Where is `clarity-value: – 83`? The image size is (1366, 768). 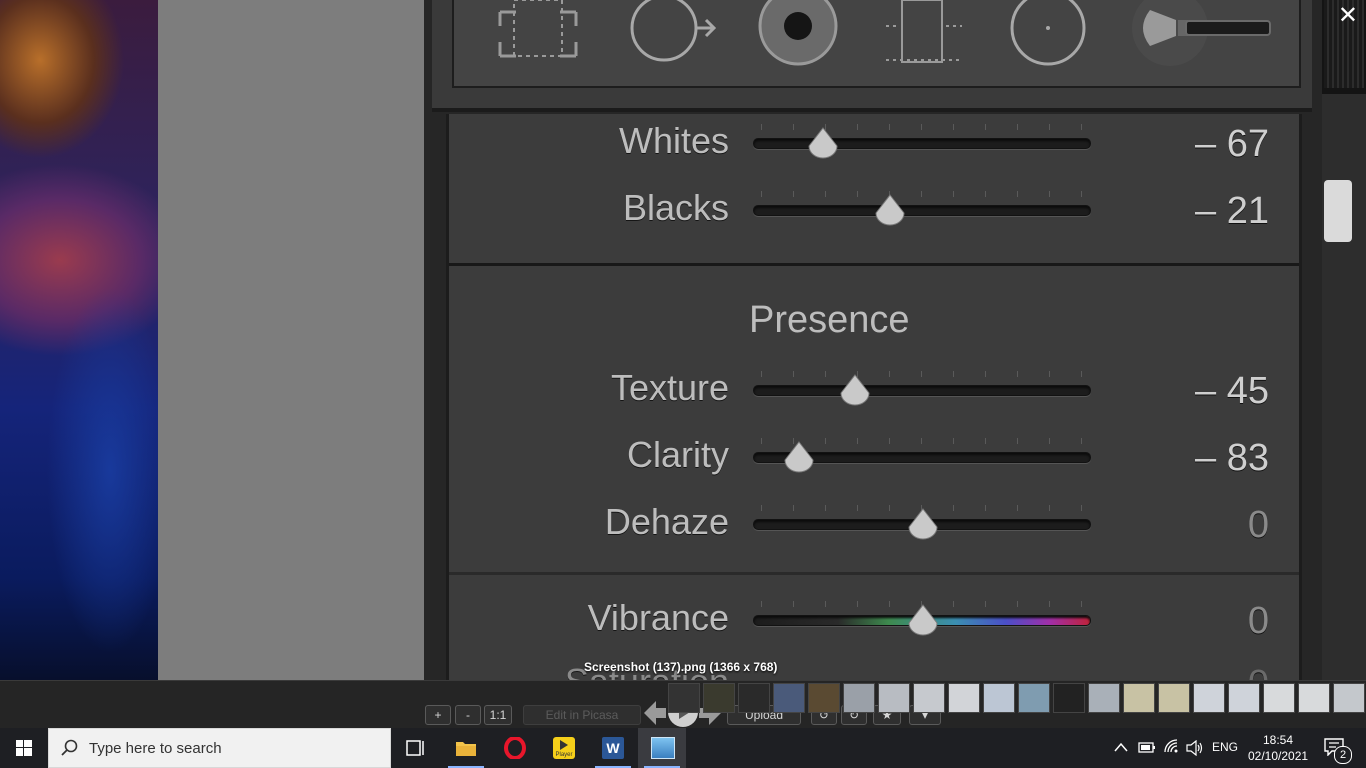
clarity-value: – 83 is located at coordinates (1204, 458).